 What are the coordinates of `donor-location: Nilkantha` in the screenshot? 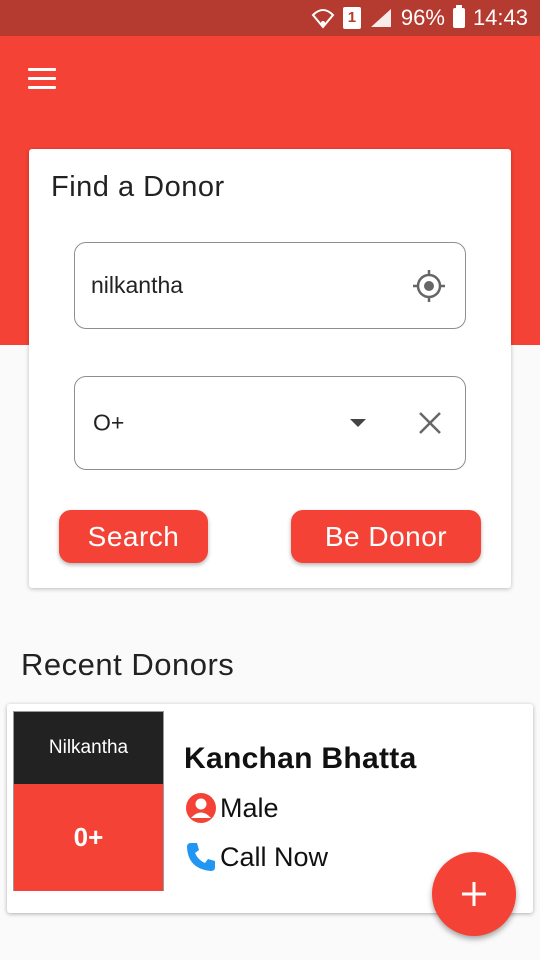 It's located at (88, 748).